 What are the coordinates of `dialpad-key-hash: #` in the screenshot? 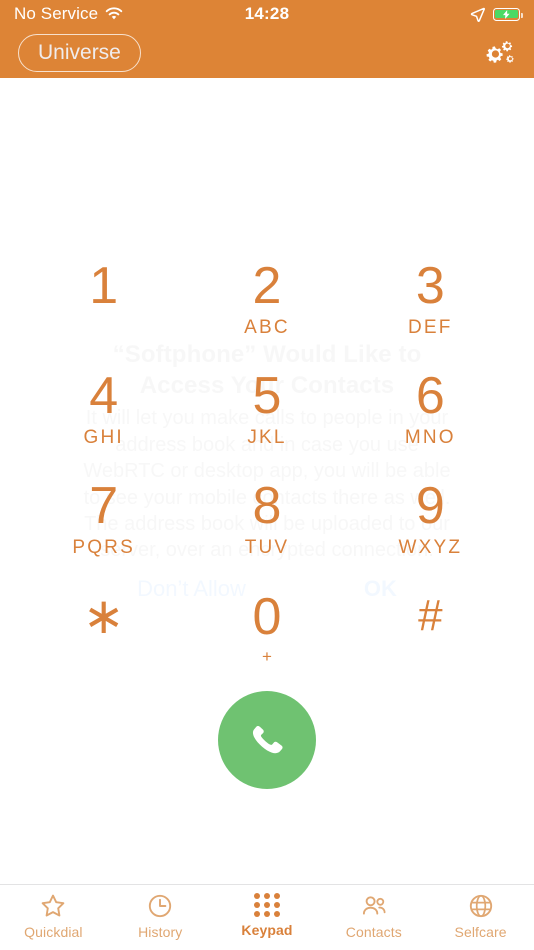 It's located at (430, 628).